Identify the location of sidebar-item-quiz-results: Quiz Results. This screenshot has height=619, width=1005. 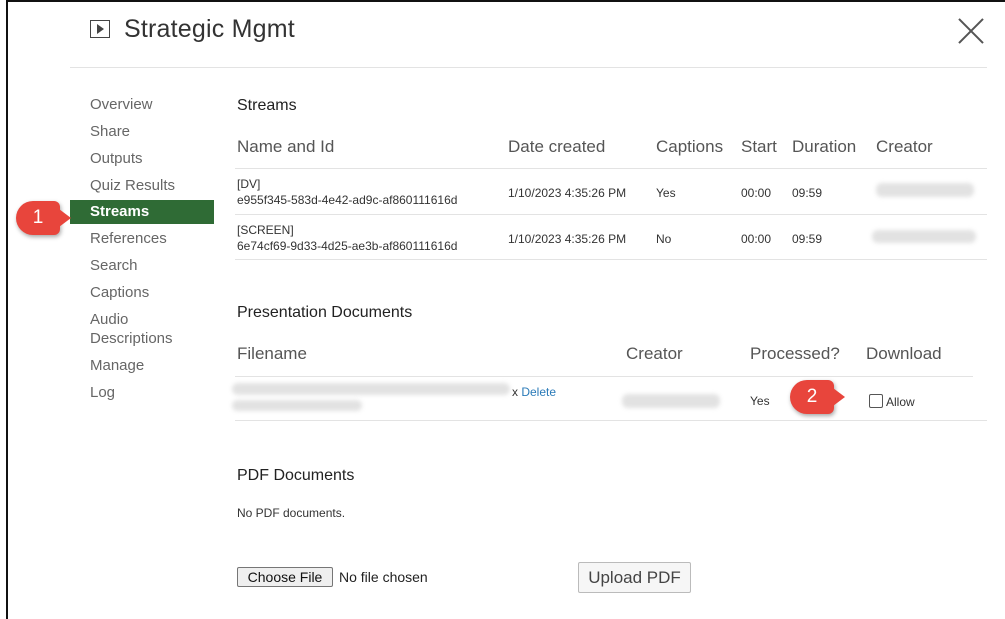
(142, 185).